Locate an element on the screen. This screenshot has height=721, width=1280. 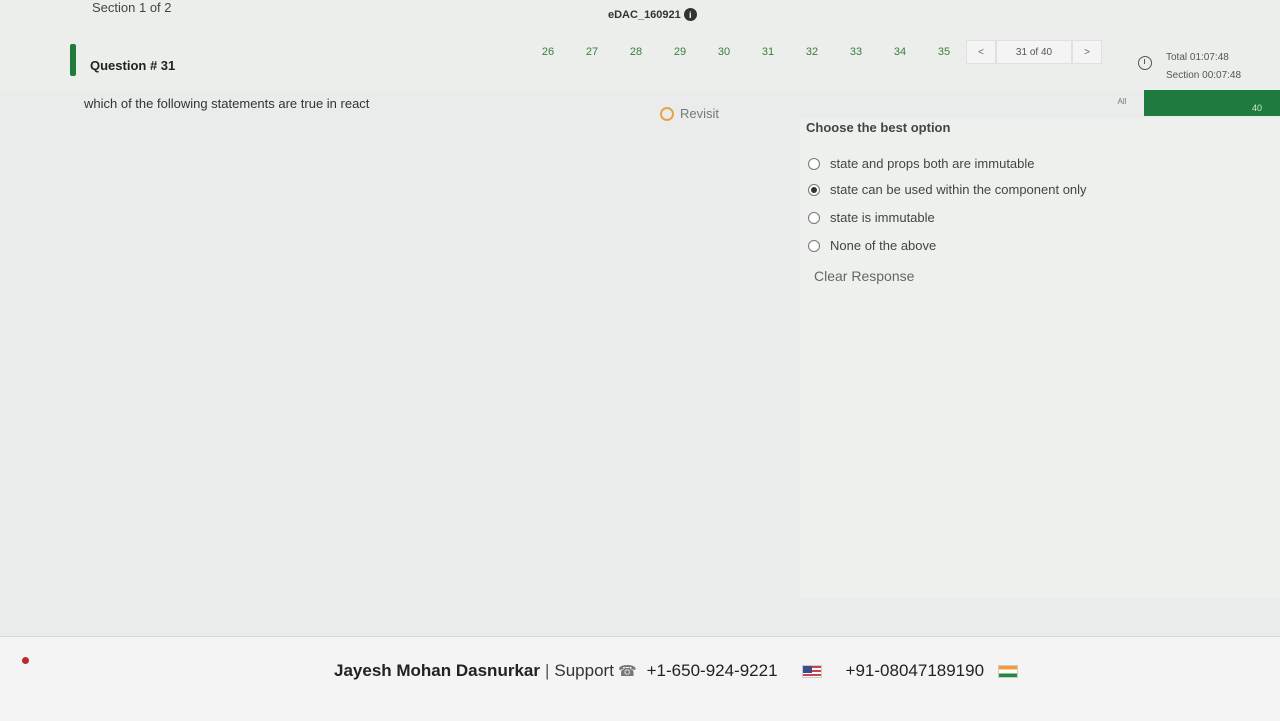
question-counter: 31 of 40 is located at coordinates (1034, 52).